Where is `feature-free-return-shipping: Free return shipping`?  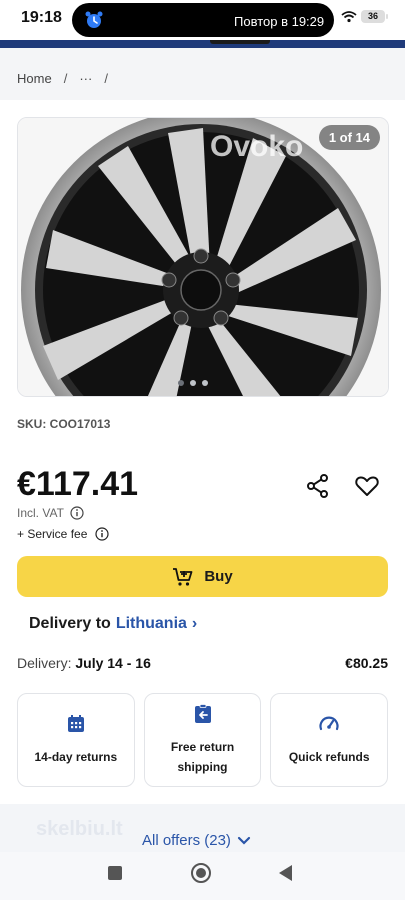 feature-free-return-shipping: Free return shipping is located at coordinates (202, 740).